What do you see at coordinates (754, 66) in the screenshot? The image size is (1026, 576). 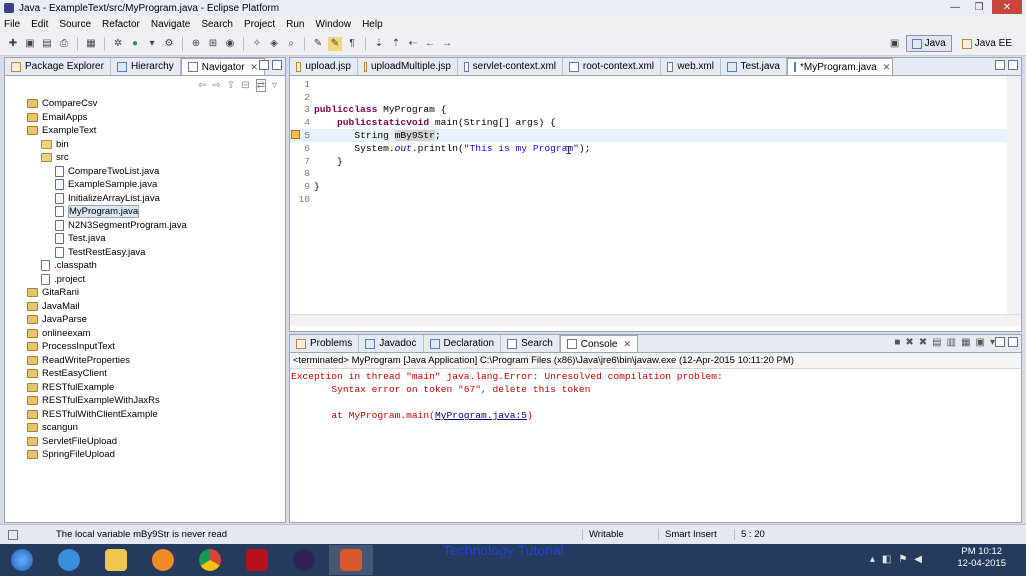 I see `editor-tab: Test.java` at bounding box center [754, 66].